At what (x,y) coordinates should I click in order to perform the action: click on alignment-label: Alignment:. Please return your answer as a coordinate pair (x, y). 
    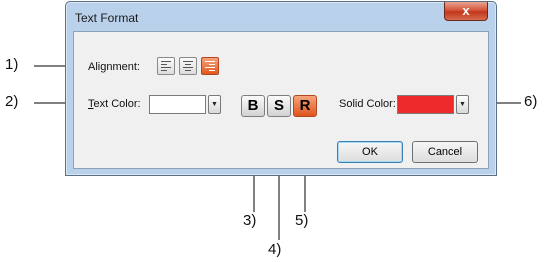
    Looking at the image, I should click on (114, 67).